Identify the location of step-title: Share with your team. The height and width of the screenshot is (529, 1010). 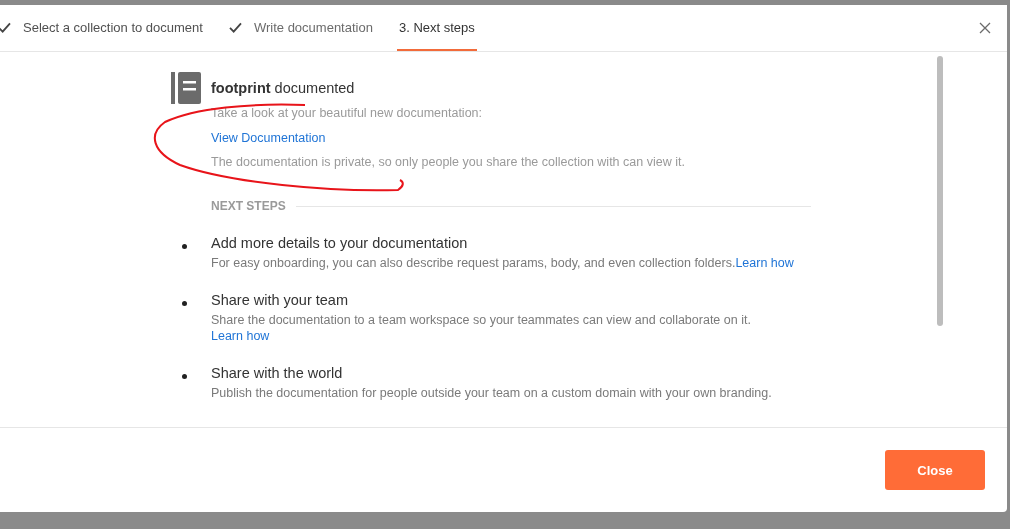
(280, 300).